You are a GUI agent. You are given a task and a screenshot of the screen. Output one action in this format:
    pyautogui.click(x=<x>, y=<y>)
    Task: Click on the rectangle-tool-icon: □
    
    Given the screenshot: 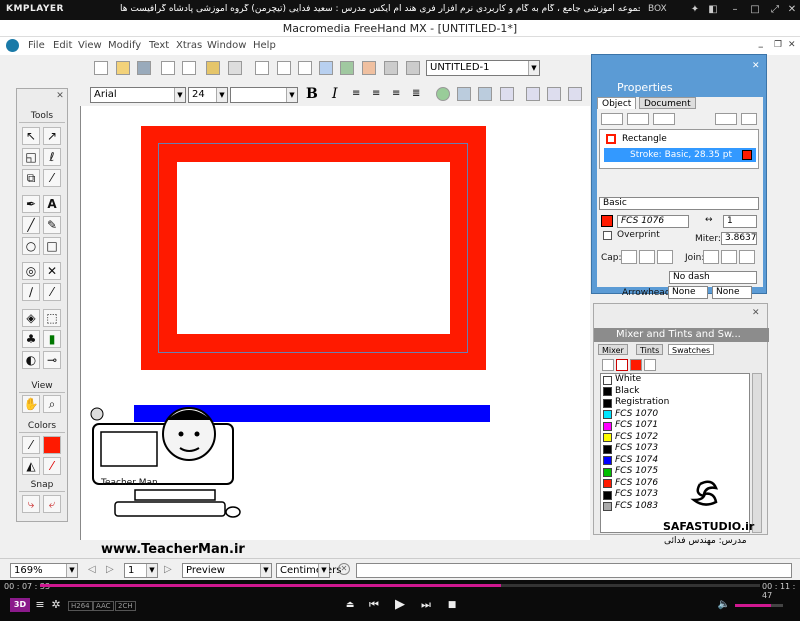 What is the action you would take?
    pyautogui.click(x=52, y=246)
    